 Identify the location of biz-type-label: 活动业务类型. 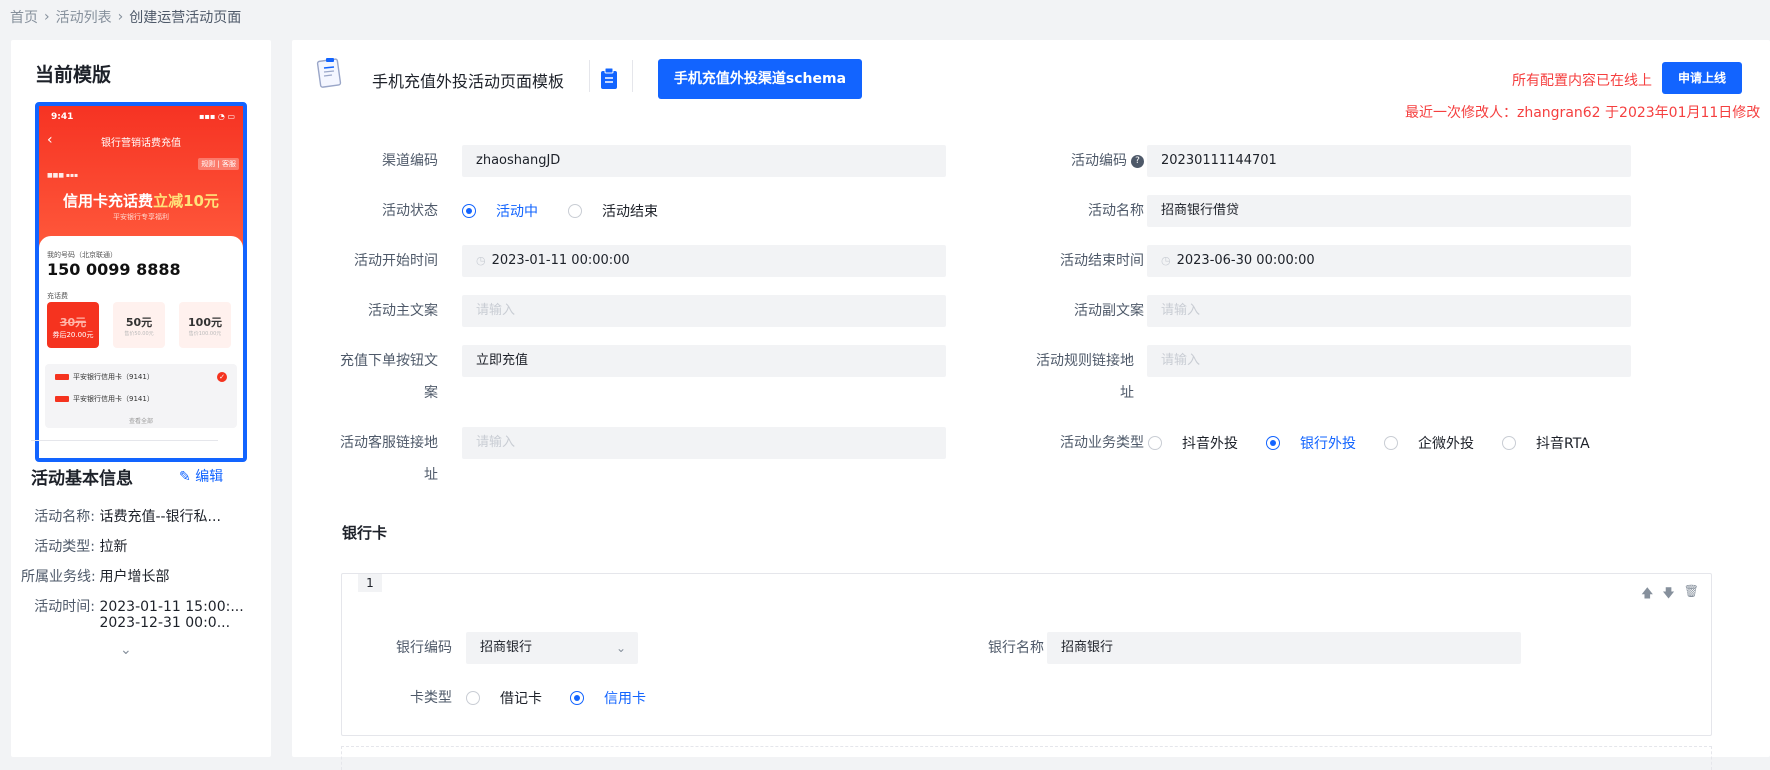
(1102, 443).